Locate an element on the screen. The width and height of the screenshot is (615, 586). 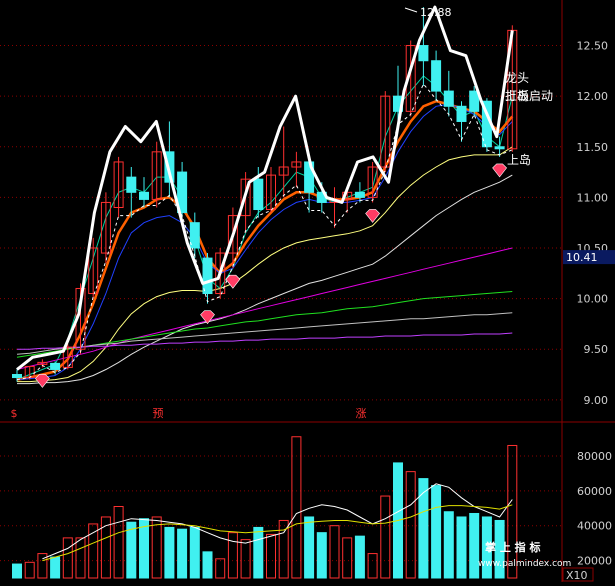
price-tick-label: 12.00 is located at coordinates (593, 96).